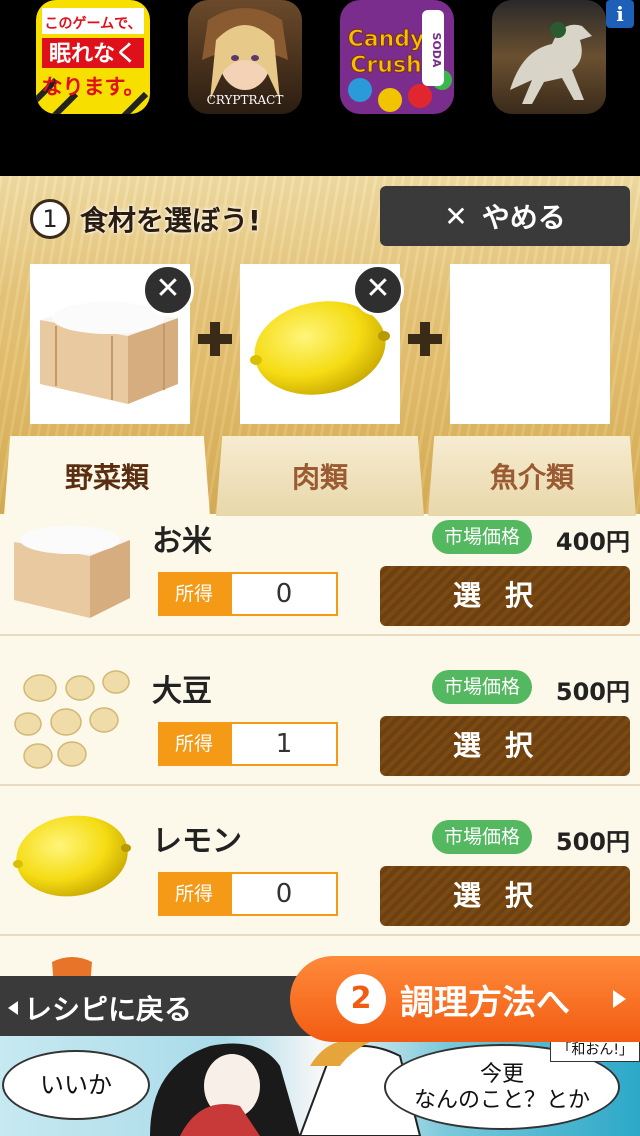 The width and height of the screenshot is (640, 1136). What do you see at coordinates (245, 57) in the screenshot?
I see `ad-app-icon-2: CRYPTRACT` at bounding box center [245, 57].